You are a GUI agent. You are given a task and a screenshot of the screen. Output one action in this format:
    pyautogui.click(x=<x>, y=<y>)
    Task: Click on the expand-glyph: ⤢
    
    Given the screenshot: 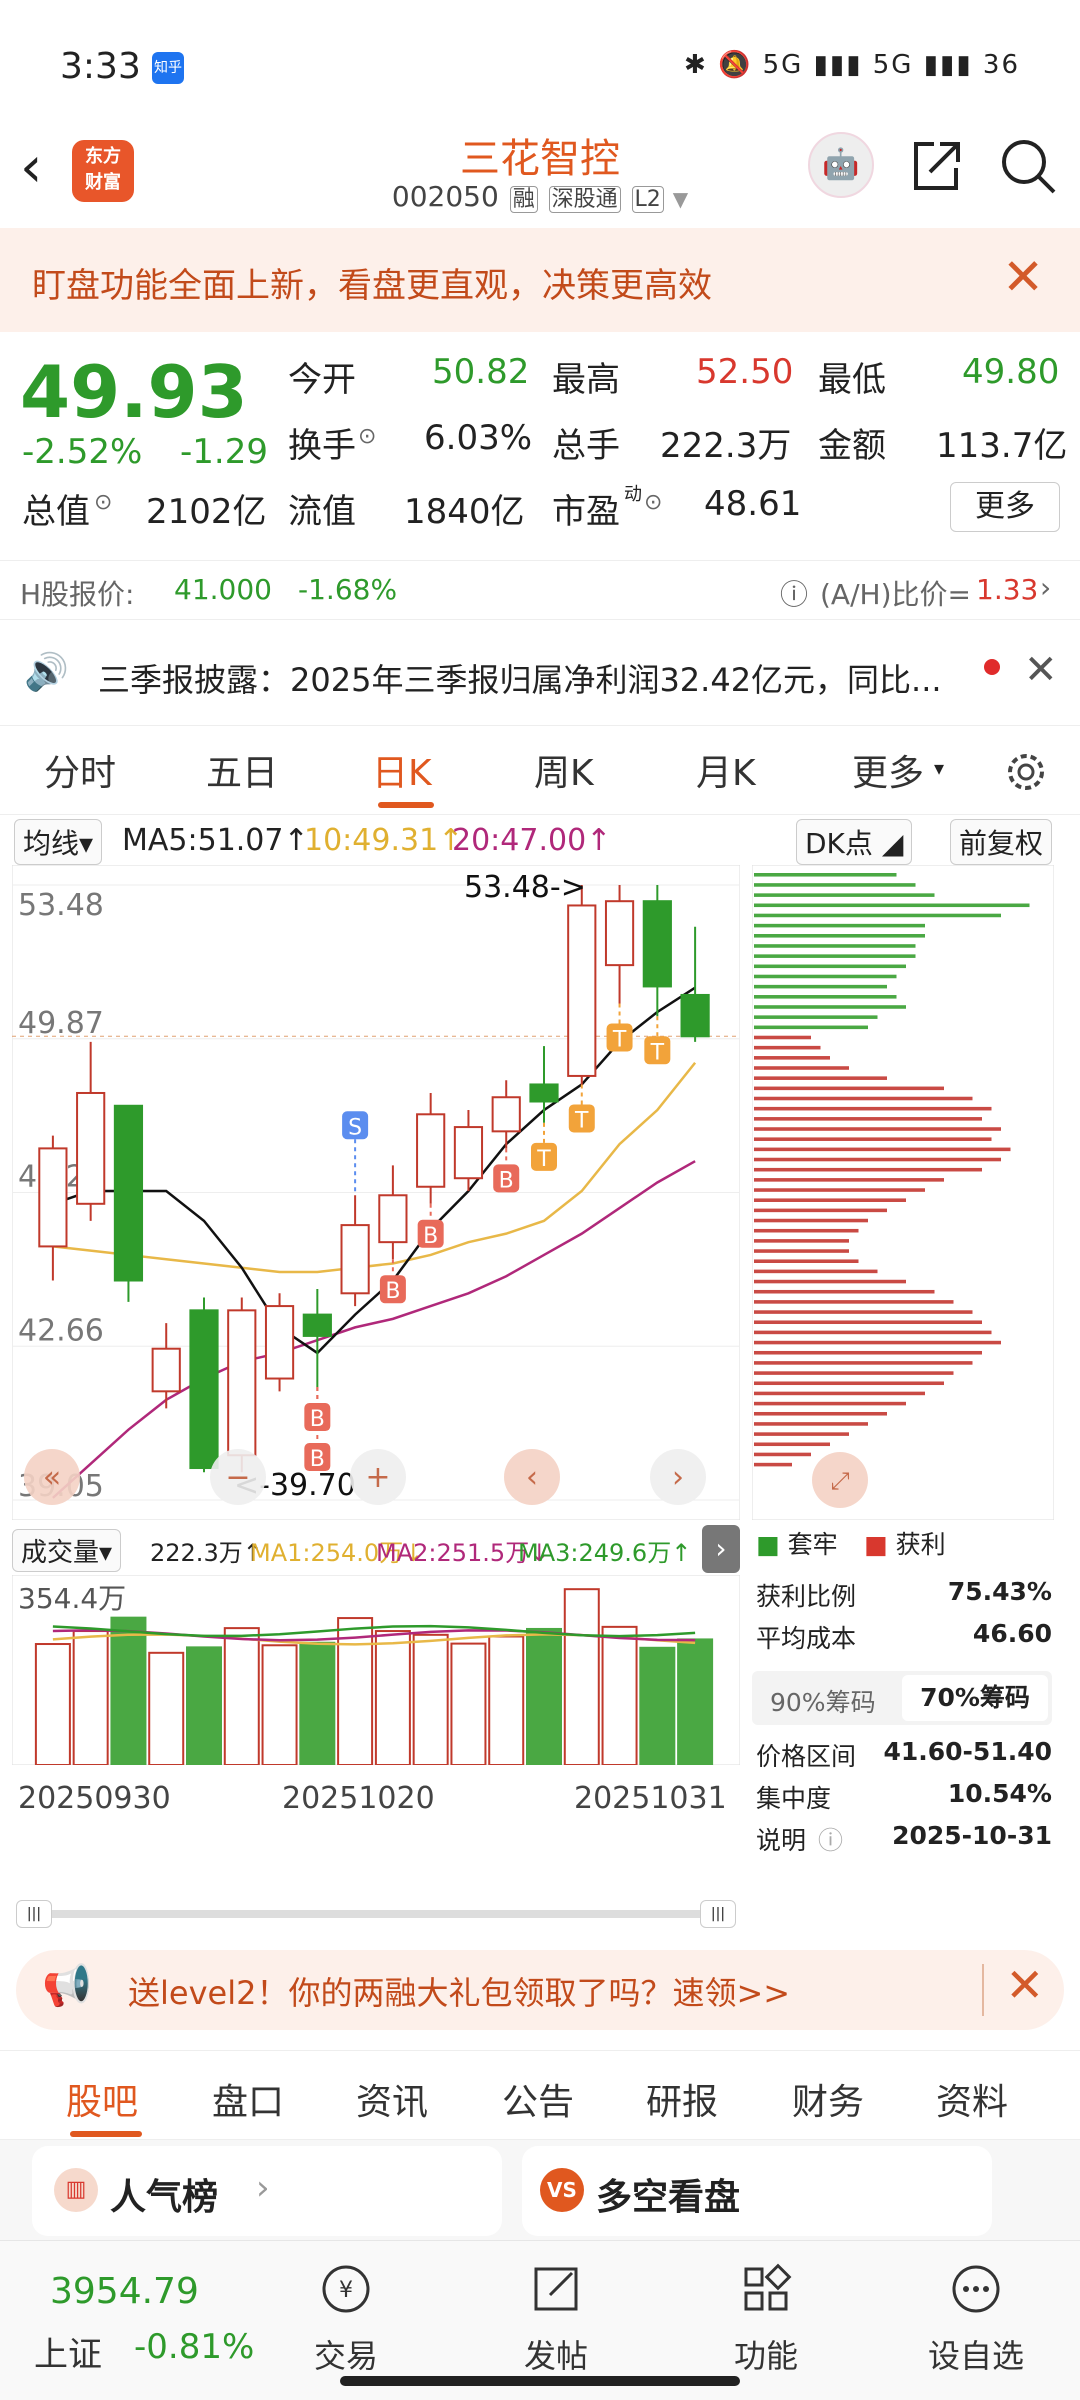 What is the action you would take?
    pyautogui.click(x=839, y=1481)
    